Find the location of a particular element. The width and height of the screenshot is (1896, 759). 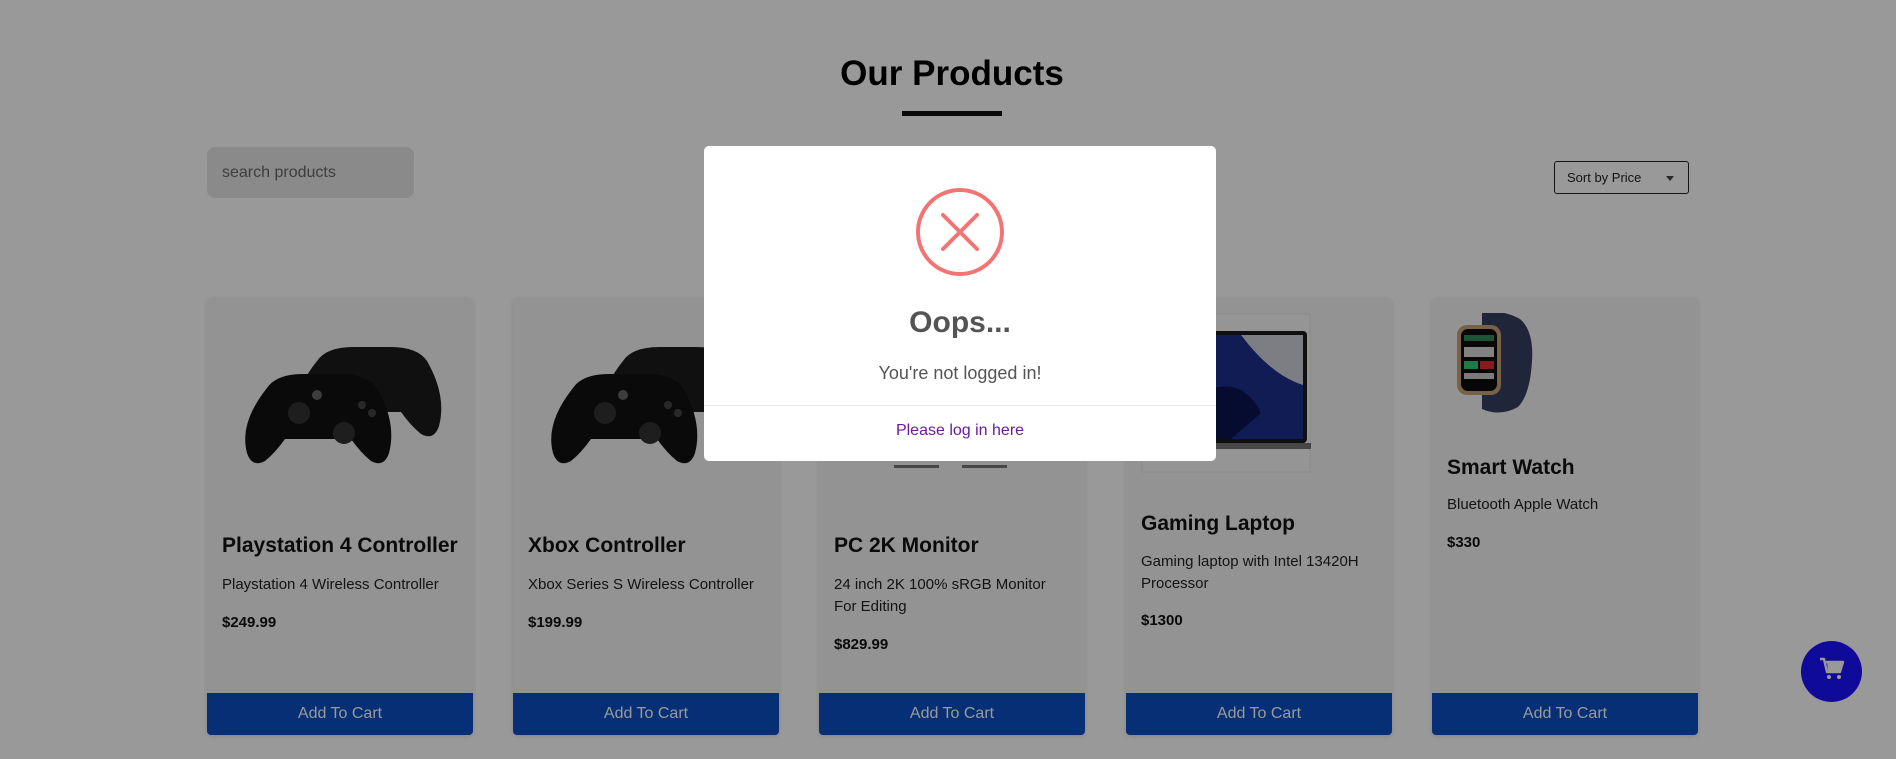

error-x-icon is located at coordinates (960, 234).